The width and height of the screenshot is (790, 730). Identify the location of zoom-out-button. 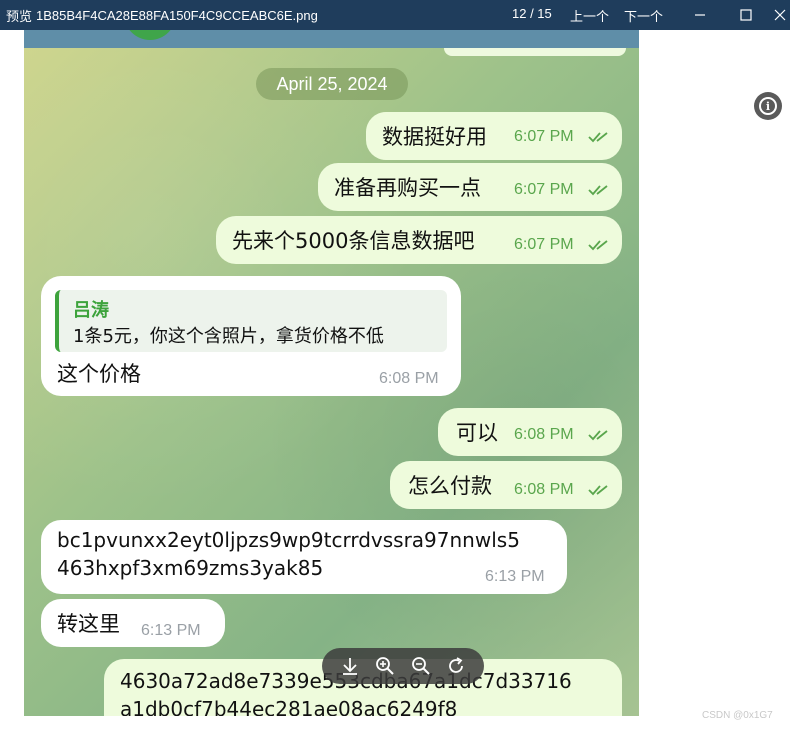
(421, 666).